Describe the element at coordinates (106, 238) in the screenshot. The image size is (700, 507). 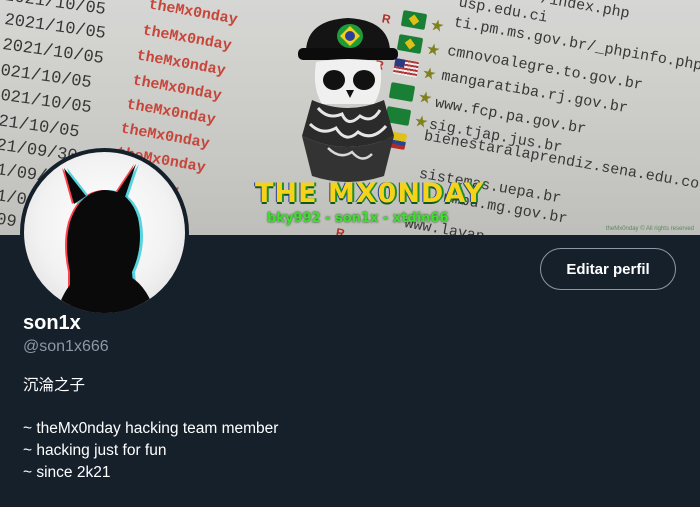
I see `horned-silhouette-icon` at that location.